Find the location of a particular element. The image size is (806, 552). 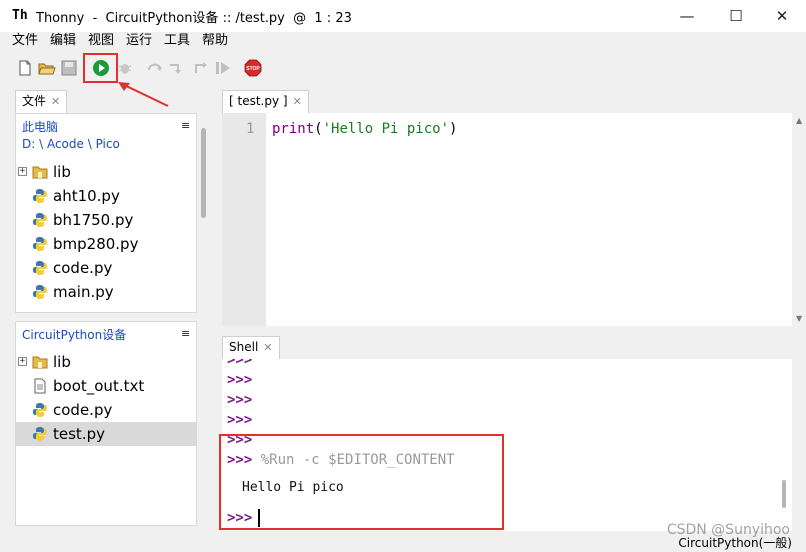

list-item: bmp280.py is located at coordinates (106, 244).